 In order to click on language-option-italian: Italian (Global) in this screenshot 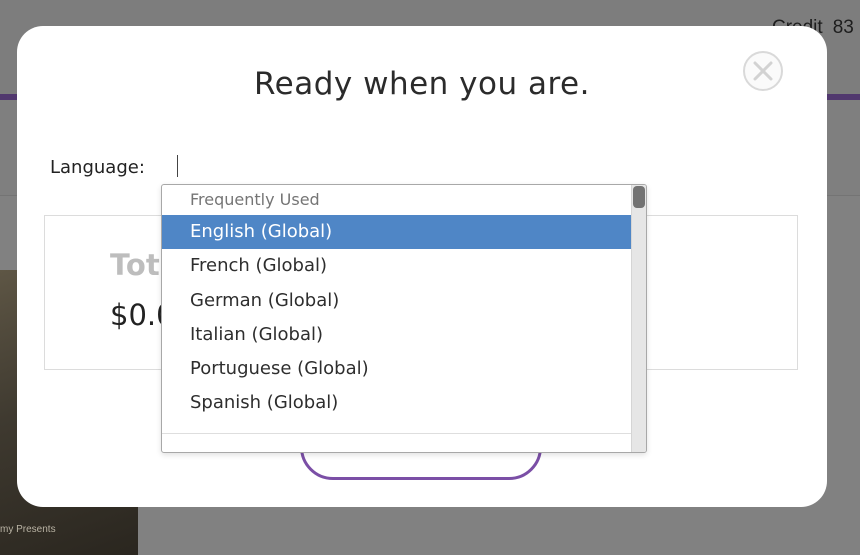, I will do `click(397, 335)`.